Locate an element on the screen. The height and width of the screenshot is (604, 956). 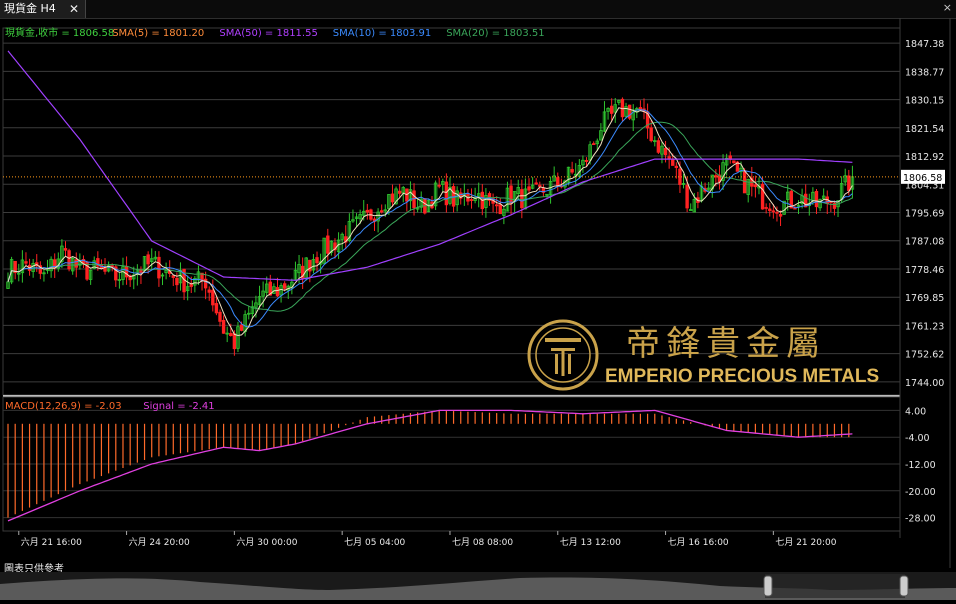
window-close-icon: × is located at coordinates (947, 8).